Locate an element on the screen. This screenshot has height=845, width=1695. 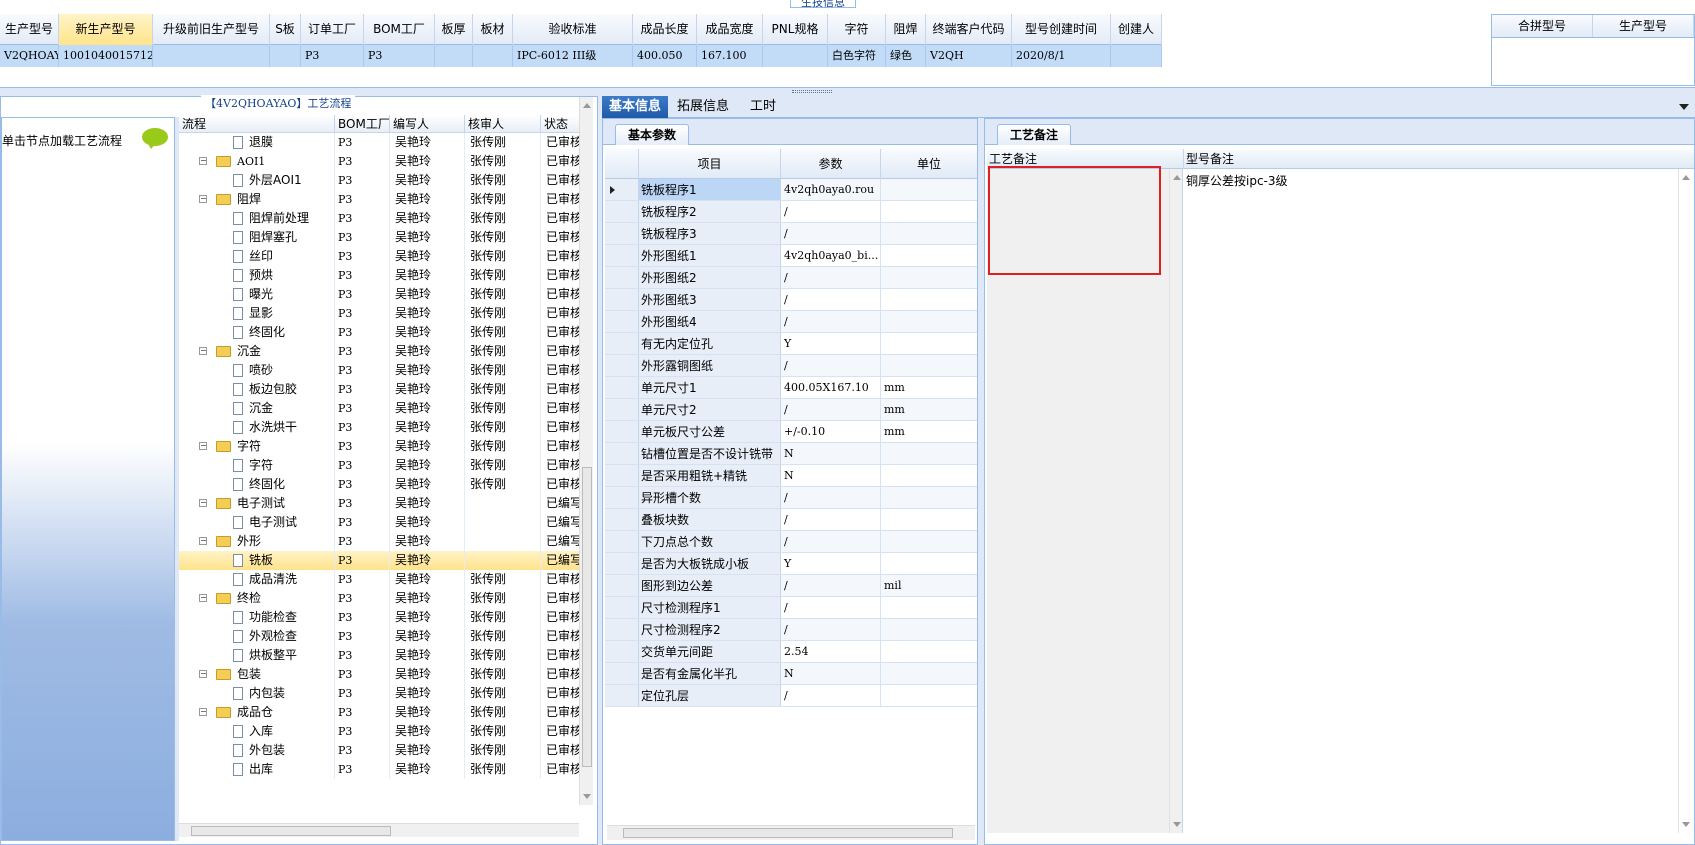
tree-node: 烘板整平 is located at coordinates (257, 655).